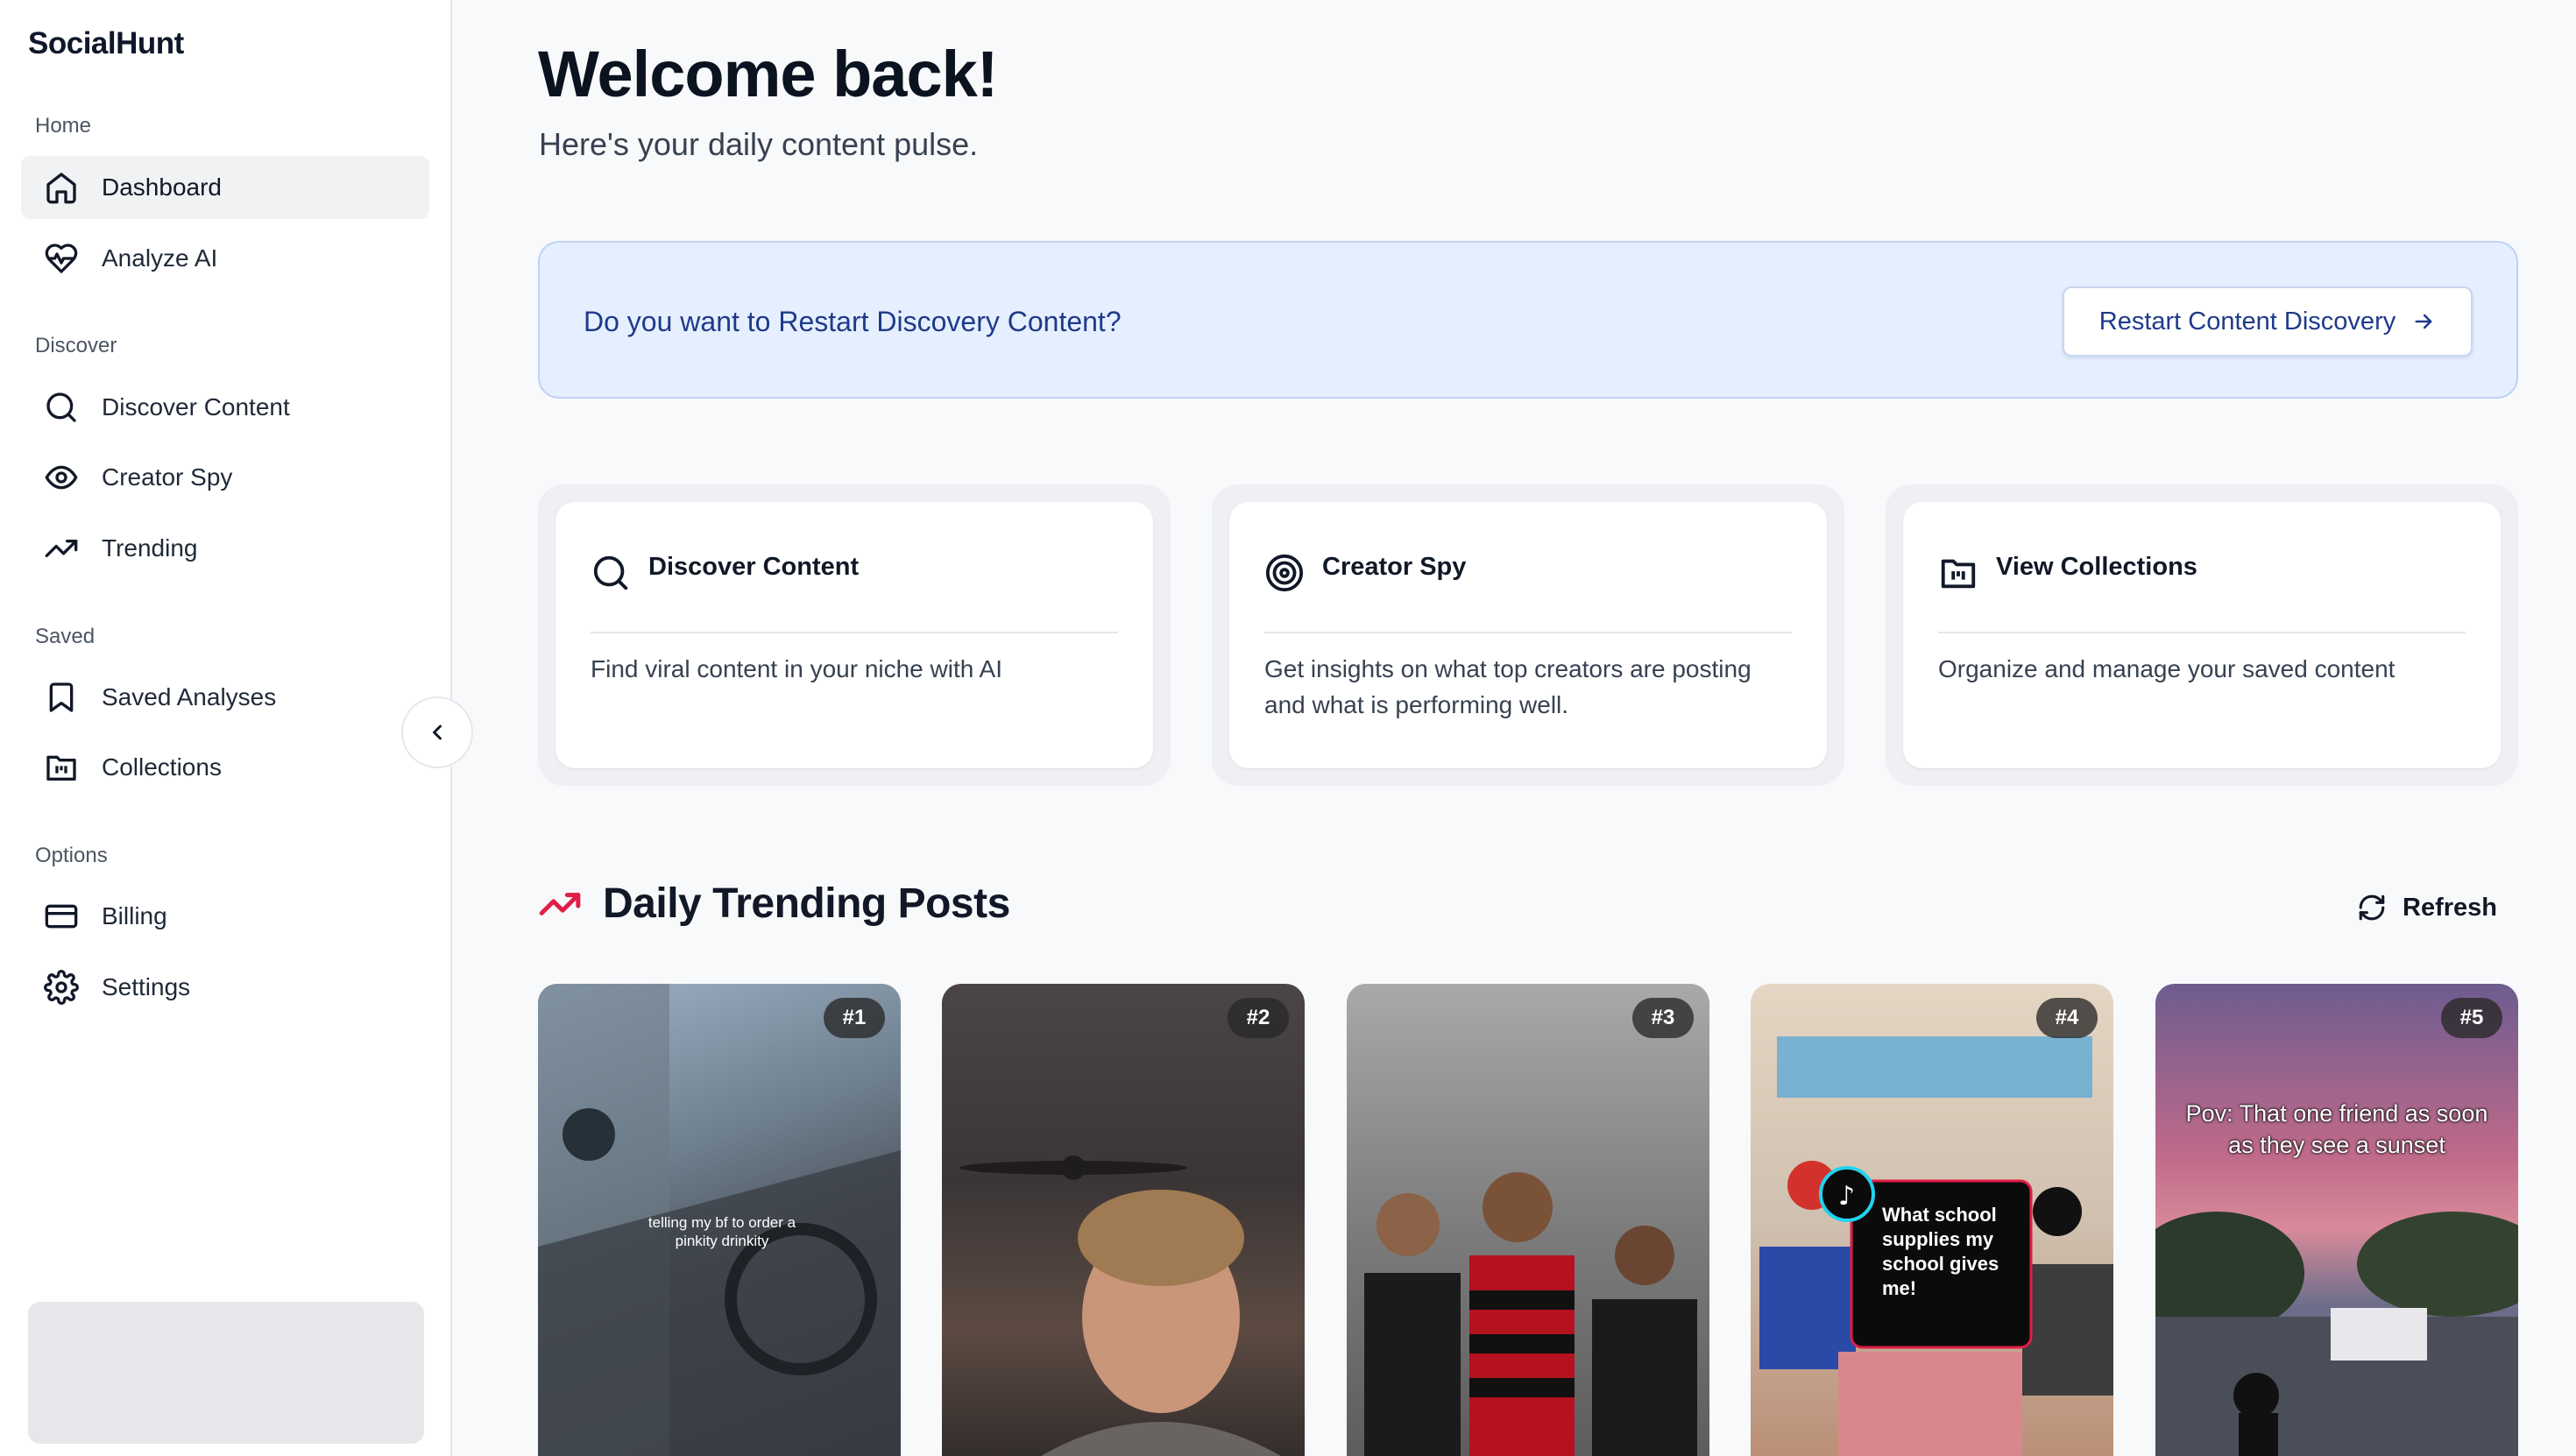 Image resolution: width=2576 pixels, height=1456 pixels. I want to click on user-profile-placeholder, so click(226, 1373).